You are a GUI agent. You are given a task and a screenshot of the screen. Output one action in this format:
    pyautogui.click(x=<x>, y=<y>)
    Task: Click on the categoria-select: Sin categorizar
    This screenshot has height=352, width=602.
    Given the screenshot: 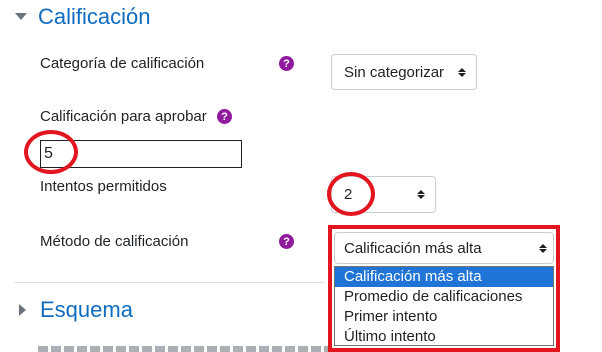 What is the action you would take?
    pyautogui.click(x=404, y=72)
    